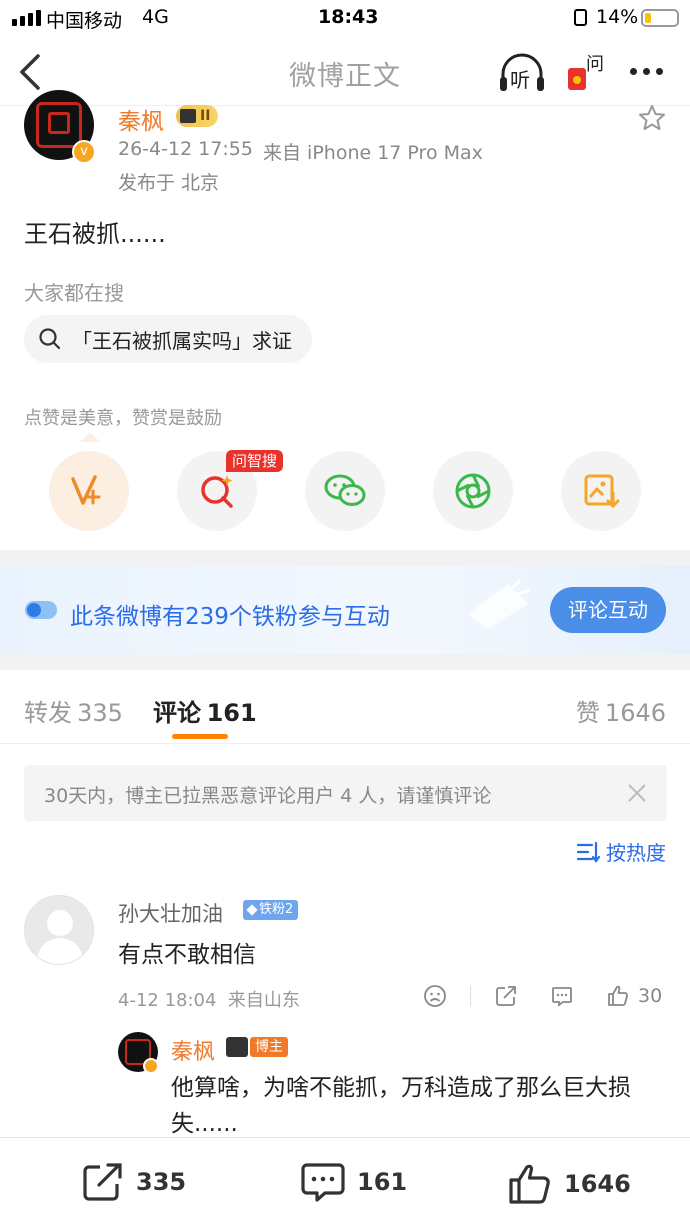  What do you see at coordinates (197, 116) in the screenshot?
I see `member-badge: II` at bounding box center [197, 116].